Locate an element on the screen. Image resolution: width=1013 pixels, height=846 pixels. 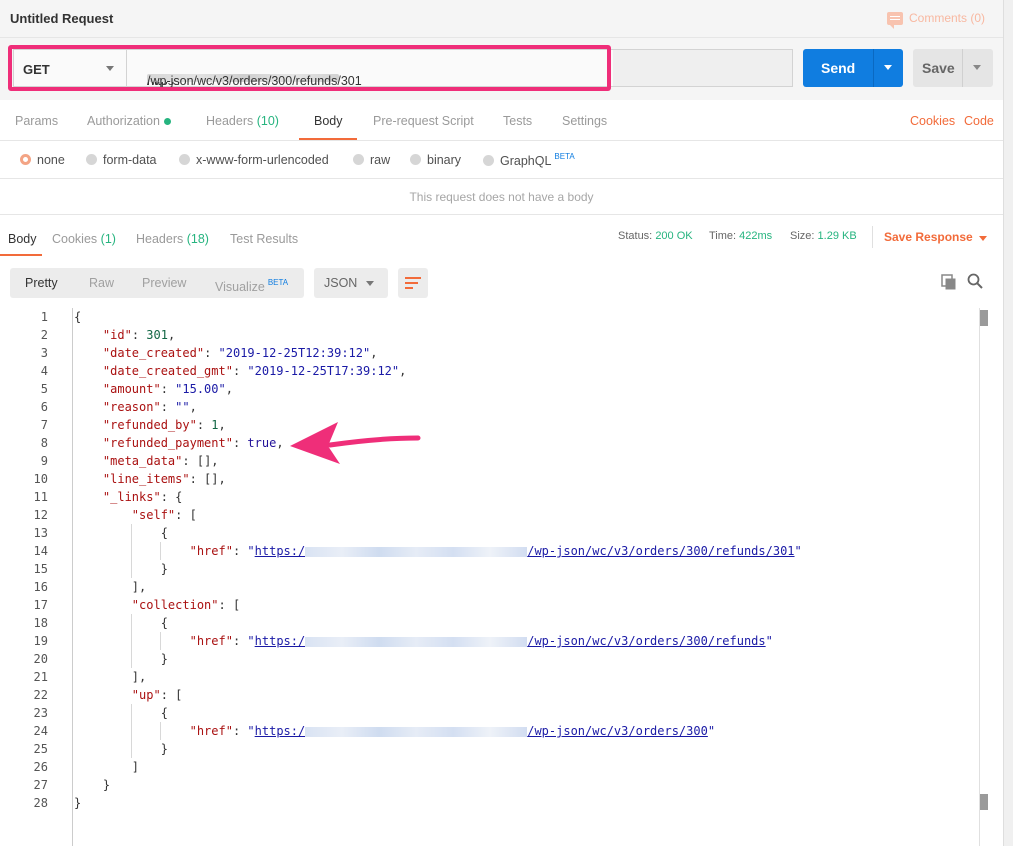
radio-form-data-label: form-data is located at coordinates (130, 160).